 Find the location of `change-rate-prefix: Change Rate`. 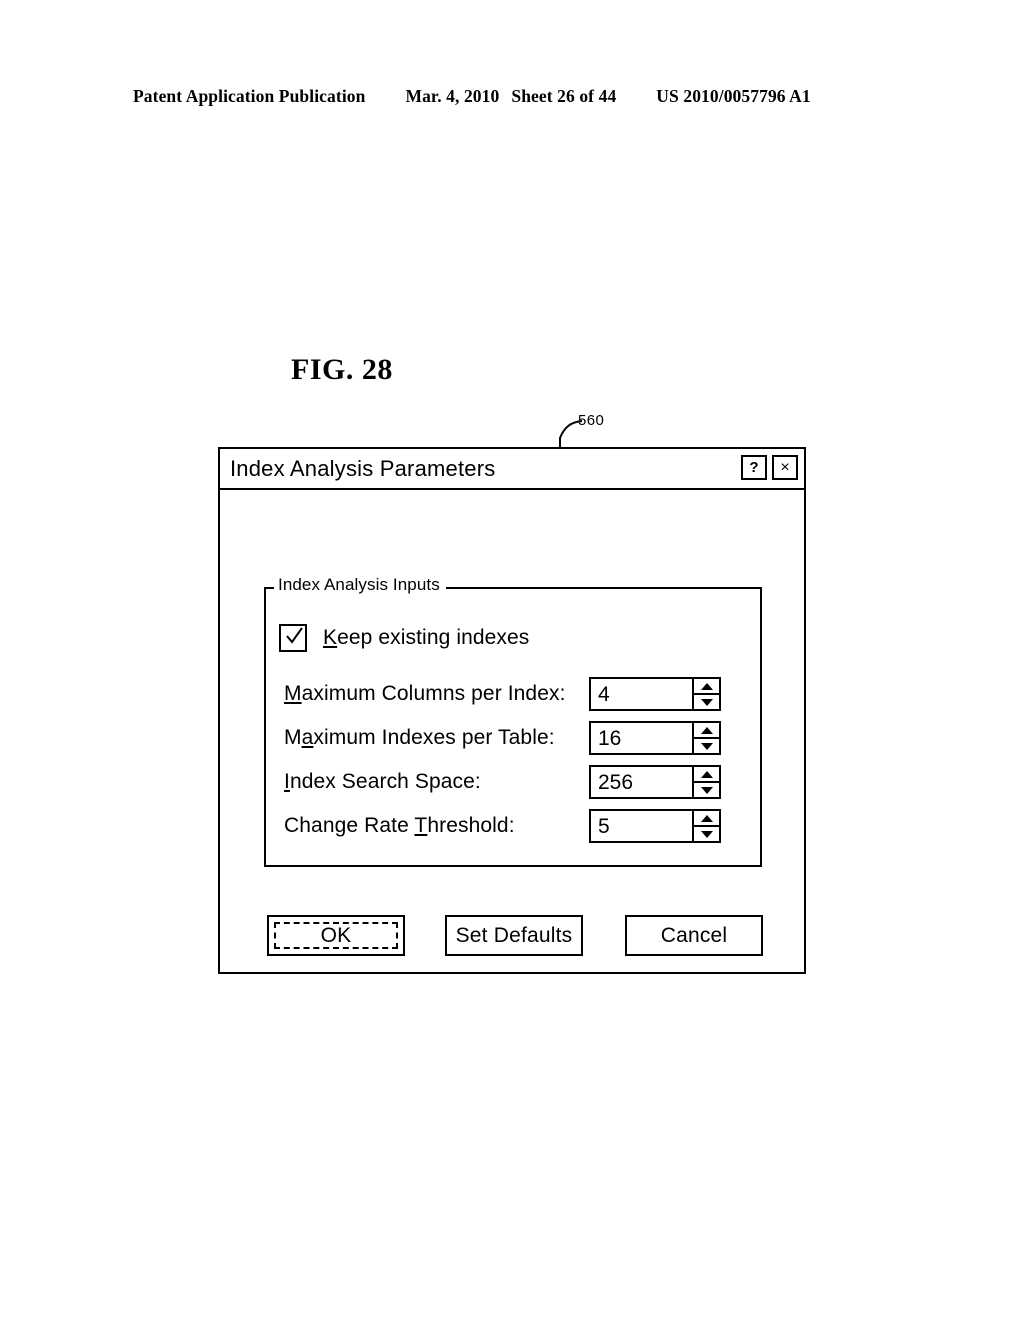

change-rate-prefix: Change Rate is located at coordinates (349, 825).